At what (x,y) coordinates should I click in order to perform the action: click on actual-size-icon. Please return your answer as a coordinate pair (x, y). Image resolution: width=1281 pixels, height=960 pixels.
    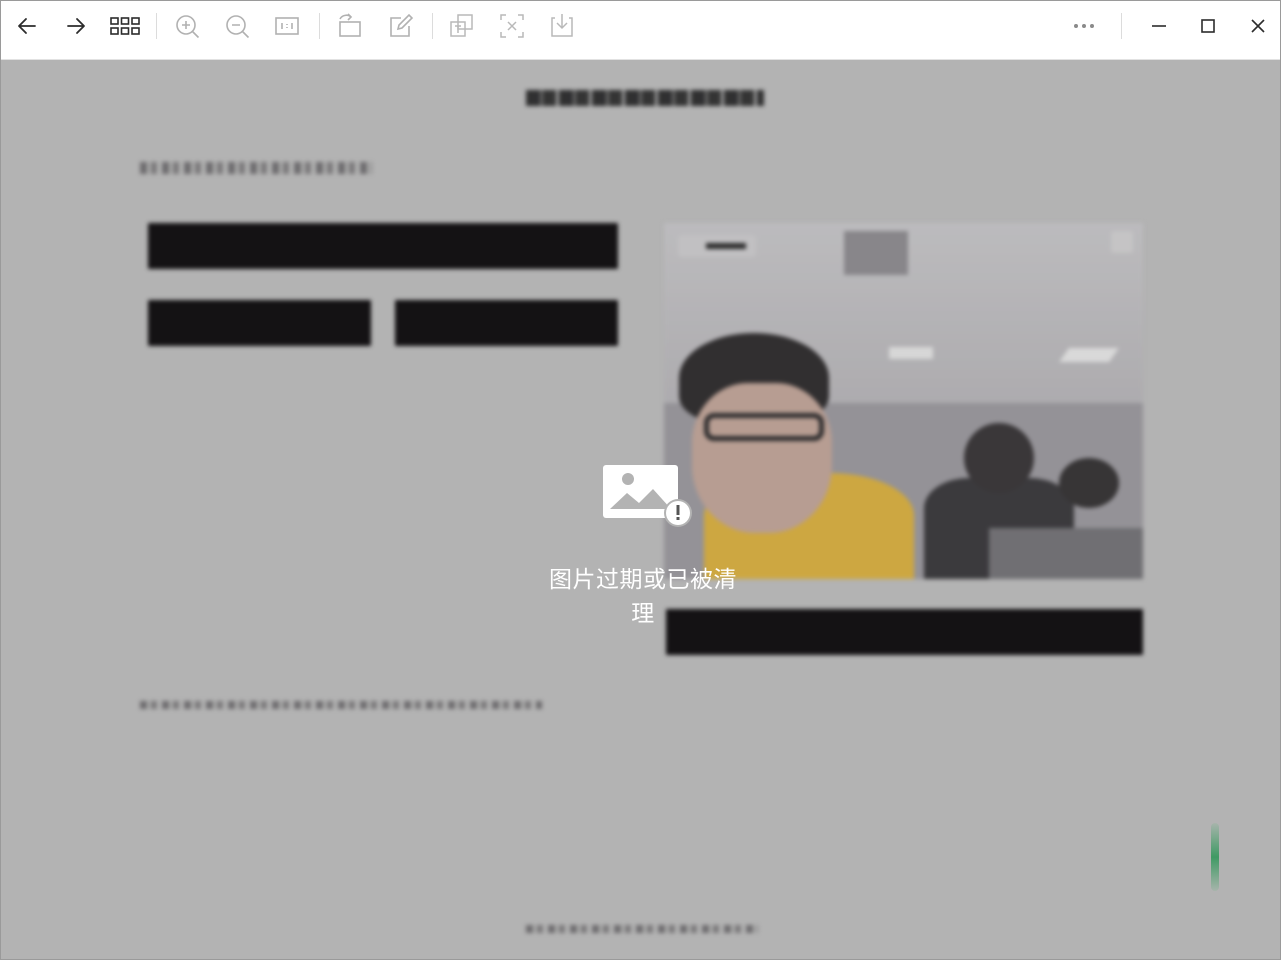
    Looking at the image, I should click on (287, 26).